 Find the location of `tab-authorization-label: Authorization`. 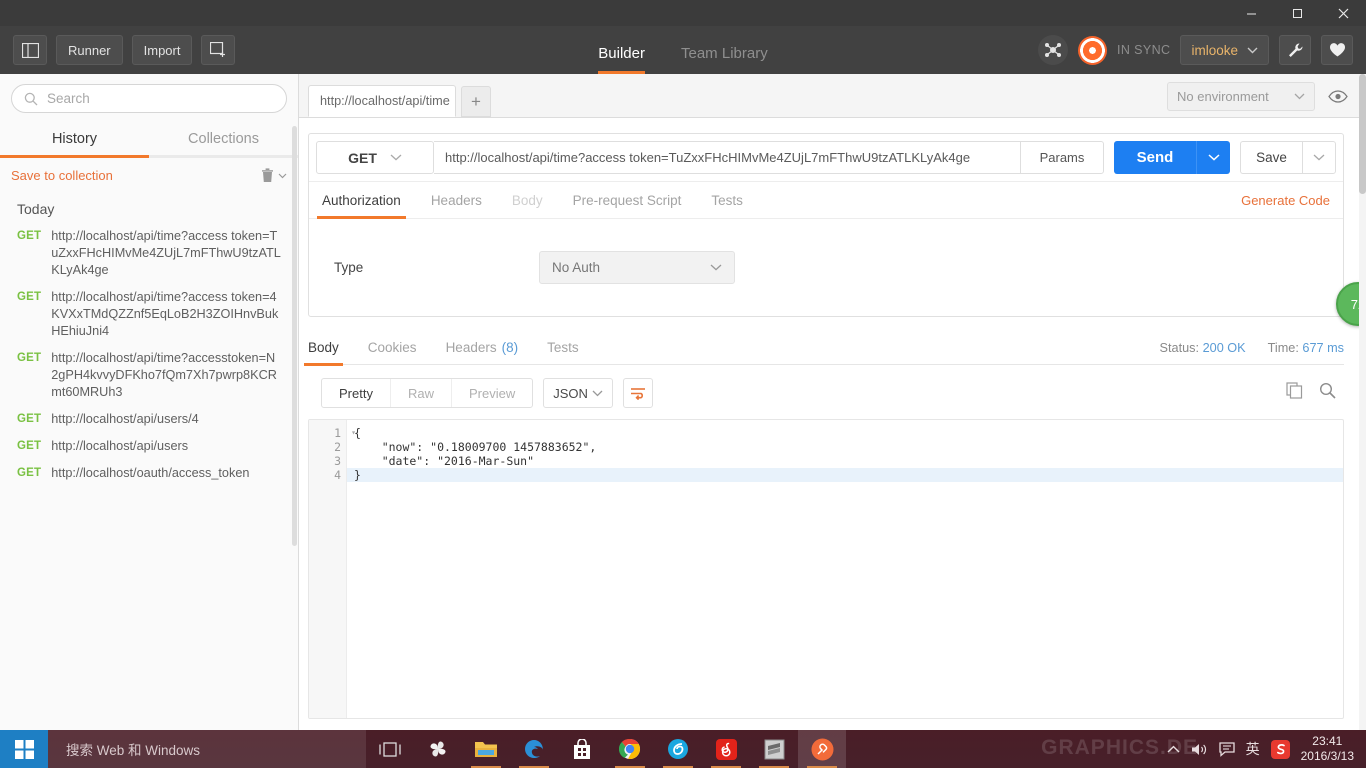

tab-authorization-label: Authorization is located at coordinates (361, 200).